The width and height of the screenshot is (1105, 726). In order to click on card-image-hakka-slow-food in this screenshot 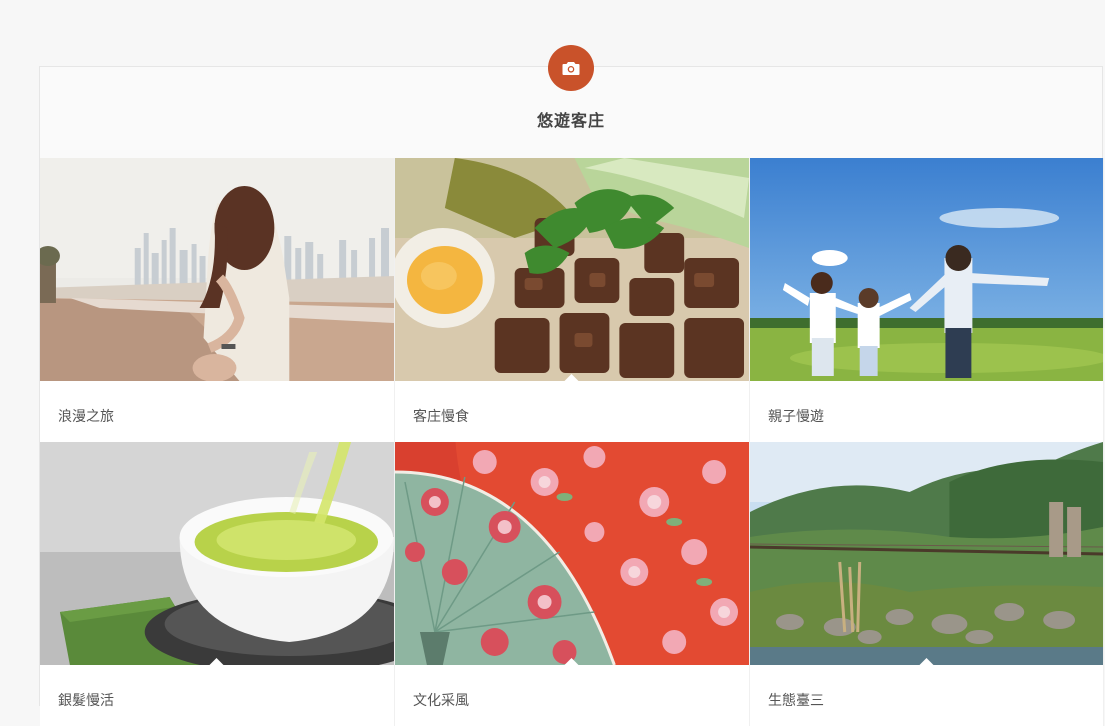, I will do `click(572, 269)`.